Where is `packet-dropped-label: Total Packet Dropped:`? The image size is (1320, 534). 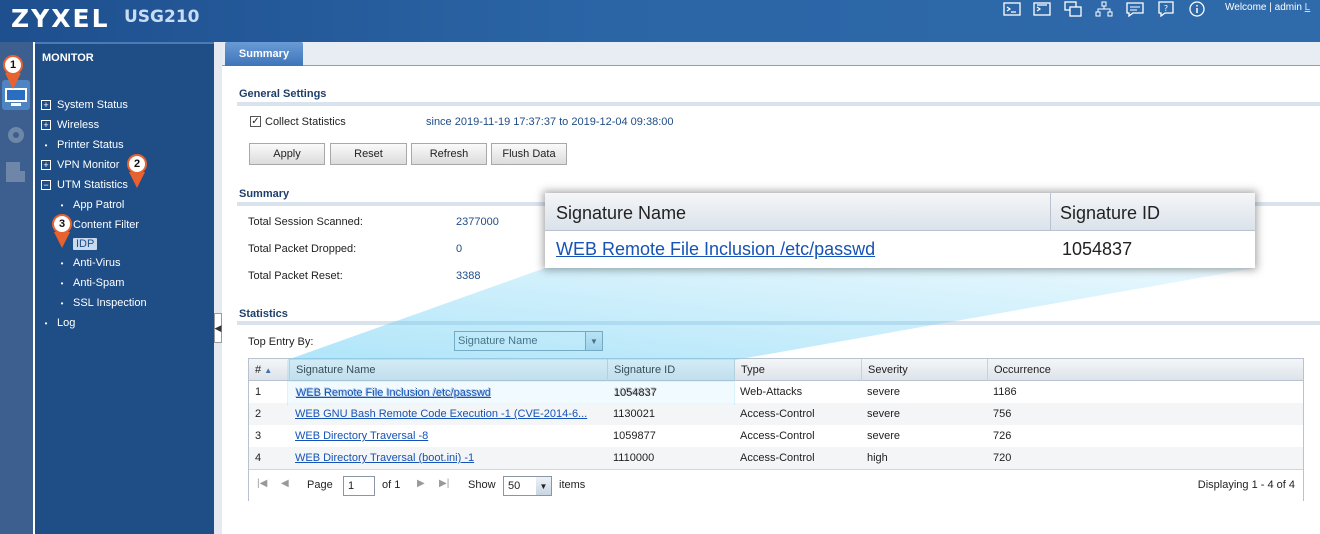
packet-dropped-label: Total Packet Dropped: is located at coordinates (302, 249).